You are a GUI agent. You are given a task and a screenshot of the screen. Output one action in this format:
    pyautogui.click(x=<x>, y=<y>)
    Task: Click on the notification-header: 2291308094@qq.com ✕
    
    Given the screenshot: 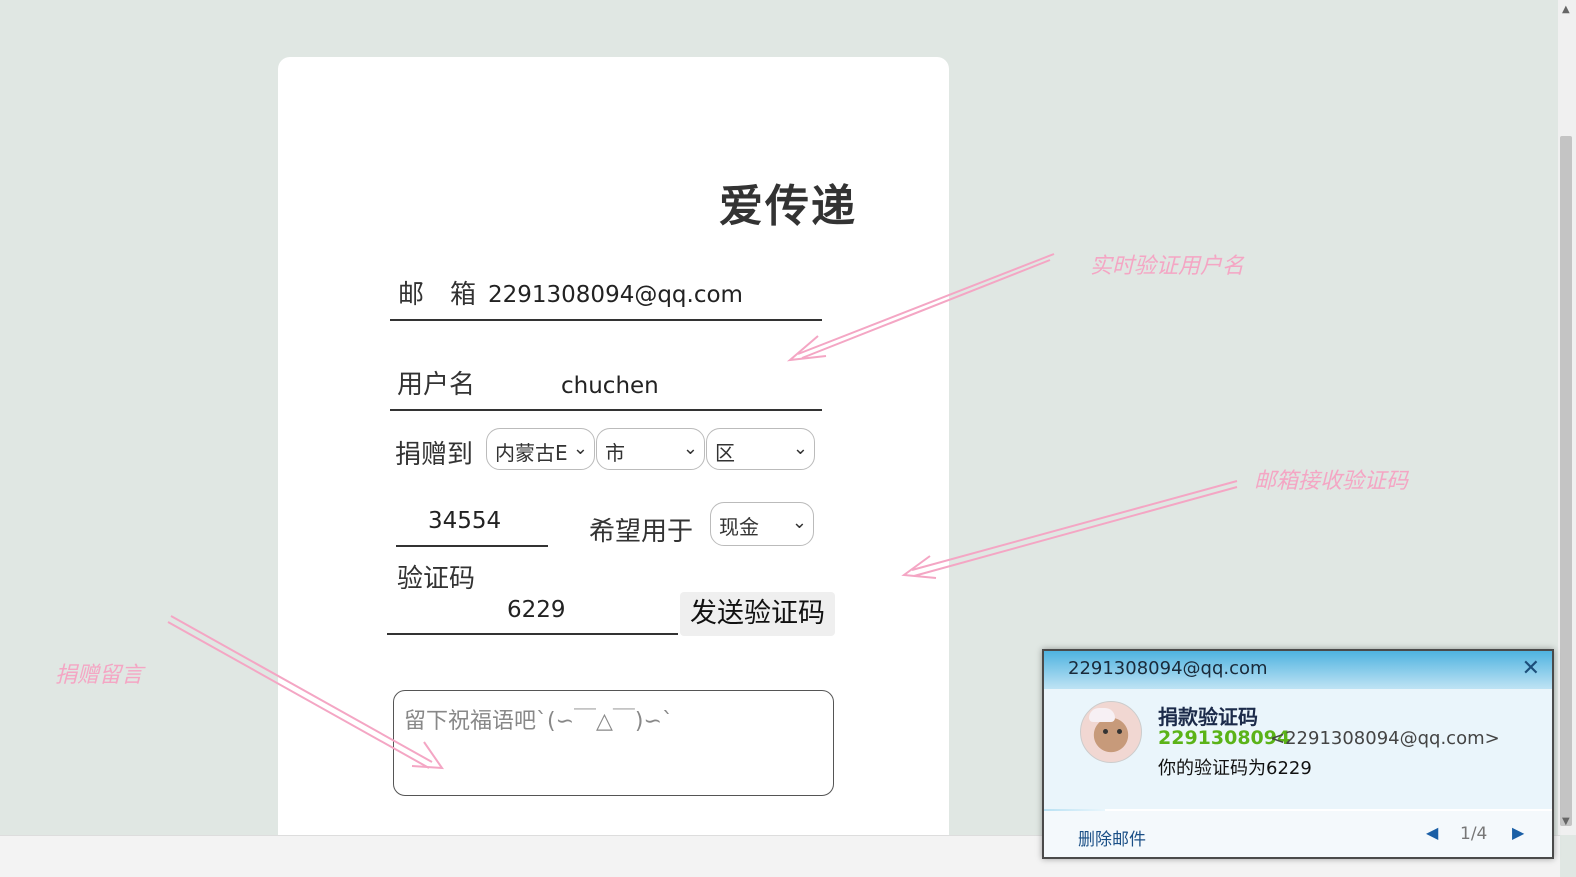 What is the action you would take?
    pyautogui.click(x=1298, y=670)
    